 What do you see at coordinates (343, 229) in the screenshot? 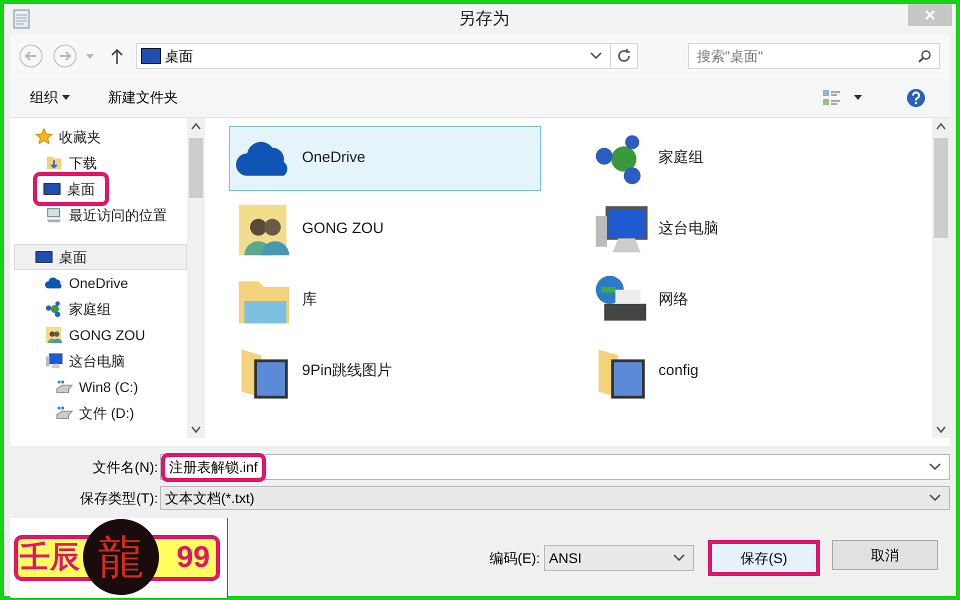
I see `file-item-label: GONG ZOU` at bounding box center [343, 229].